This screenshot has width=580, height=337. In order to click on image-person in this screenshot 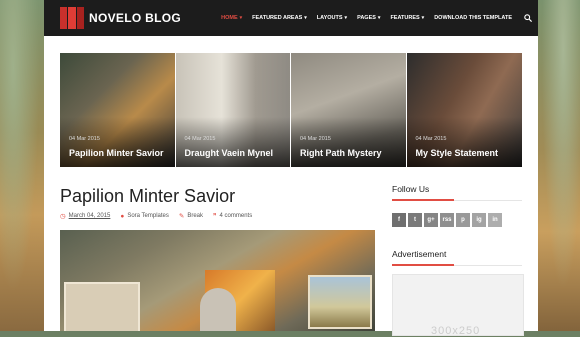, I will do `click(218, 309)`.